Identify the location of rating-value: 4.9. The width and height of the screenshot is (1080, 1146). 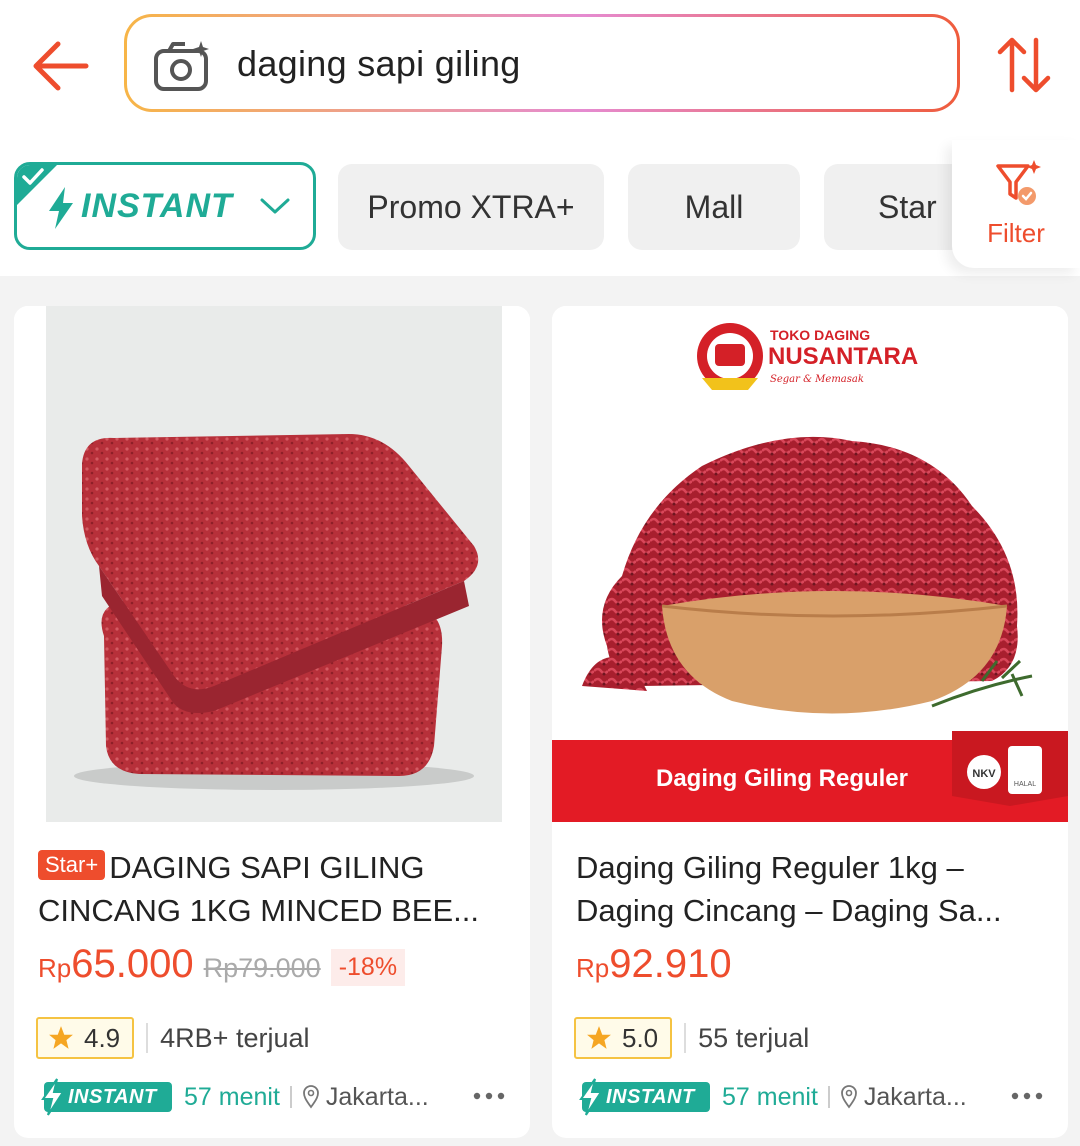
(102, 1037).